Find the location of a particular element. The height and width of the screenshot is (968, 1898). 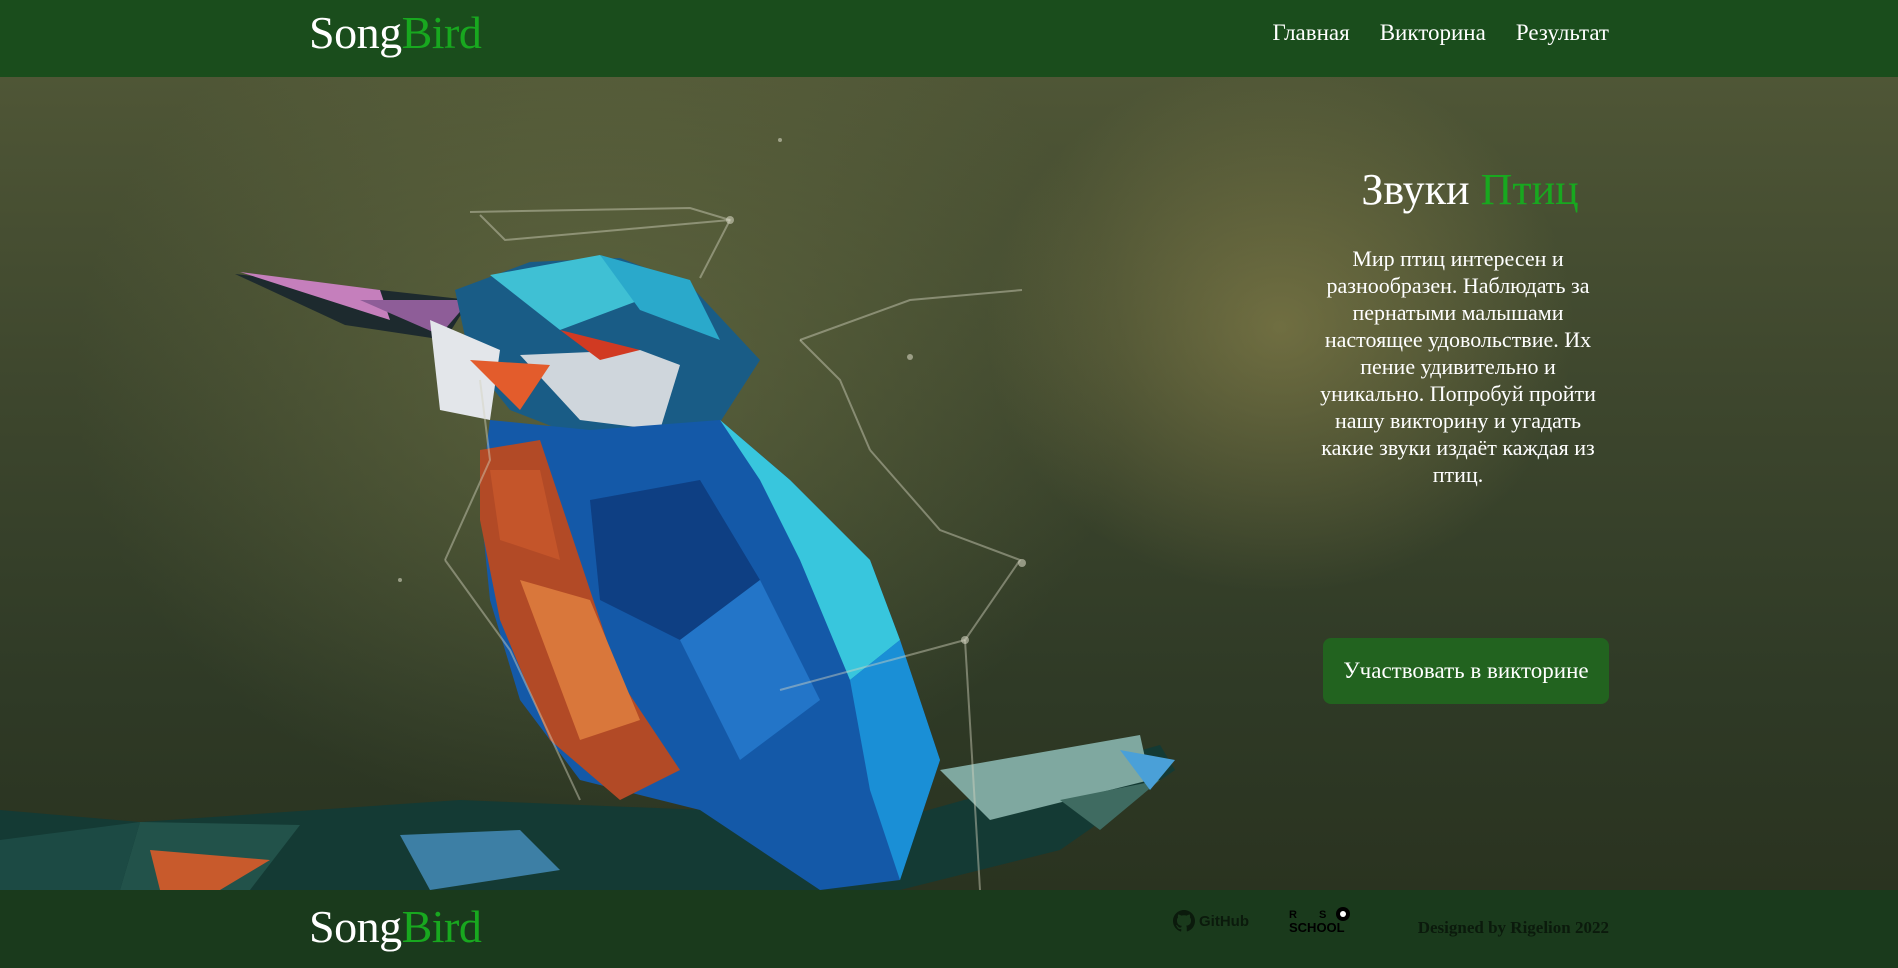

svg-text: SCHOOL is located at coordinates (1317, 927).